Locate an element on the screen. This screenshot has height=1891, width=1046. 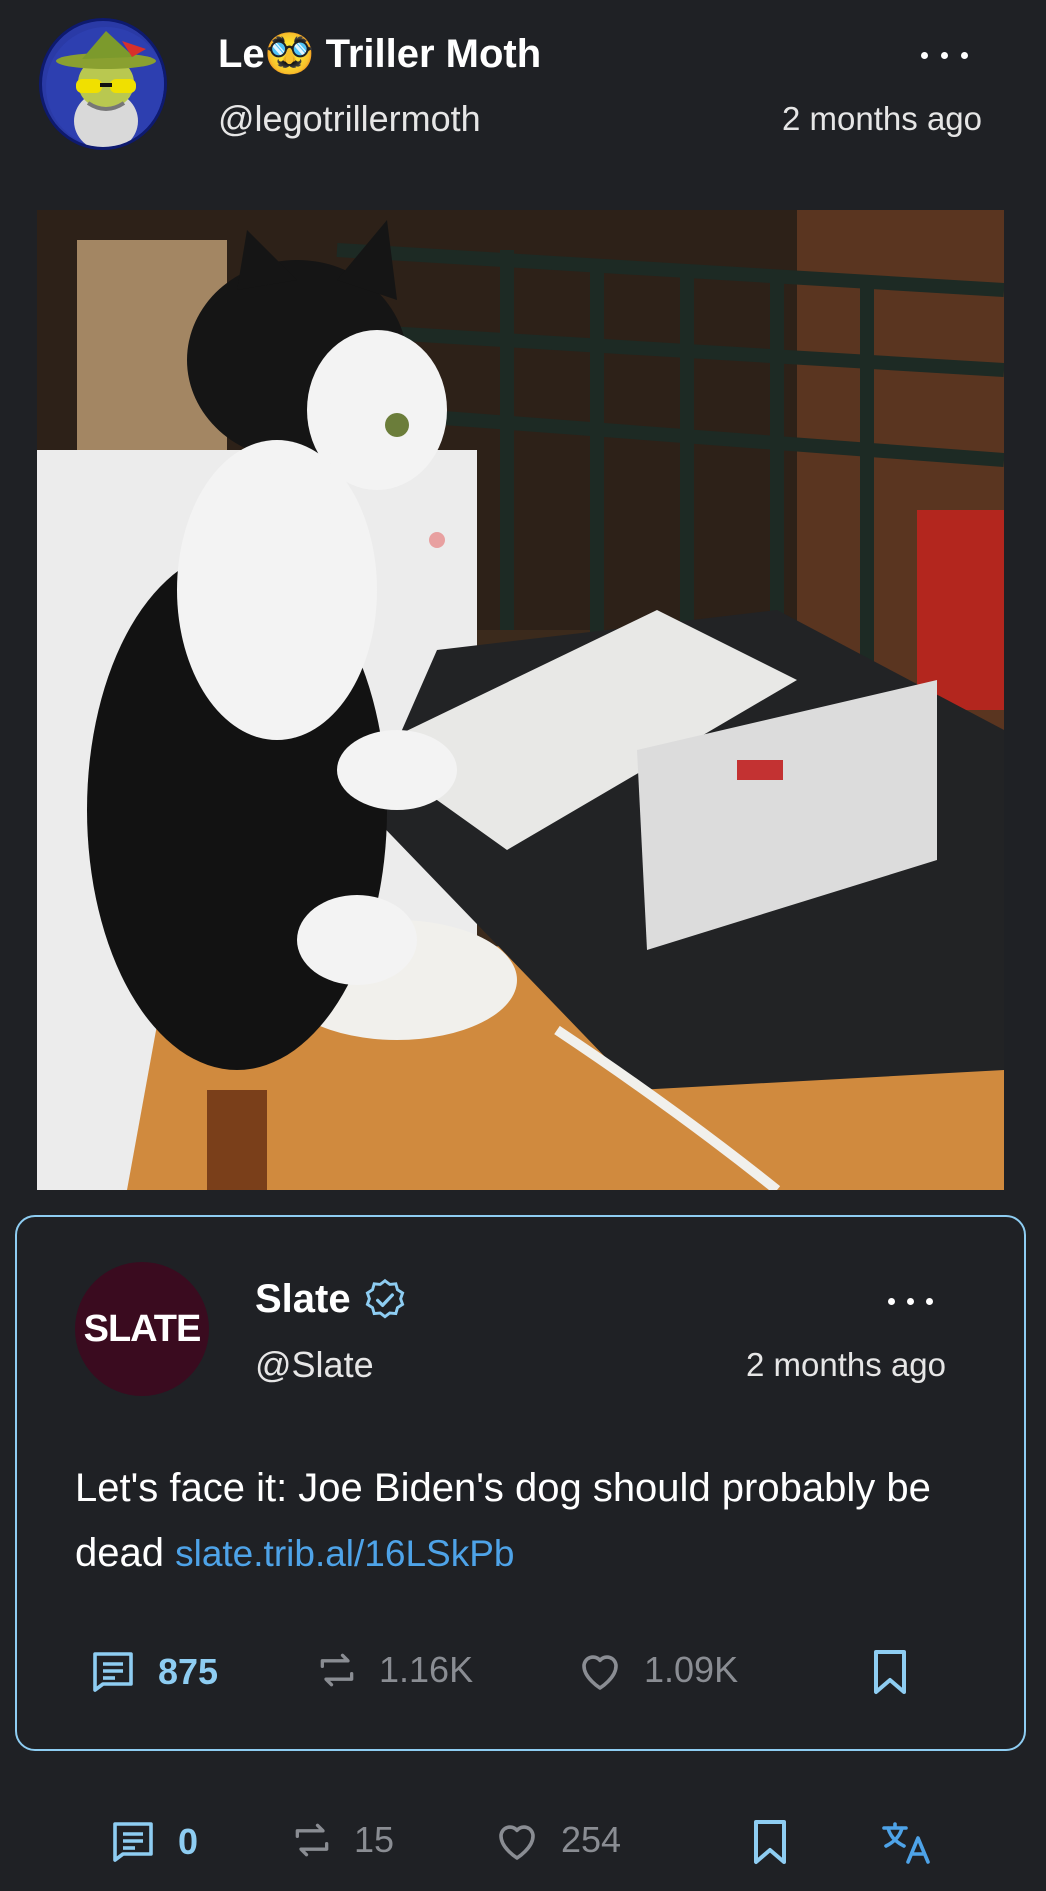
wizard-avatar-illustration is located at coordinates (105, 87).